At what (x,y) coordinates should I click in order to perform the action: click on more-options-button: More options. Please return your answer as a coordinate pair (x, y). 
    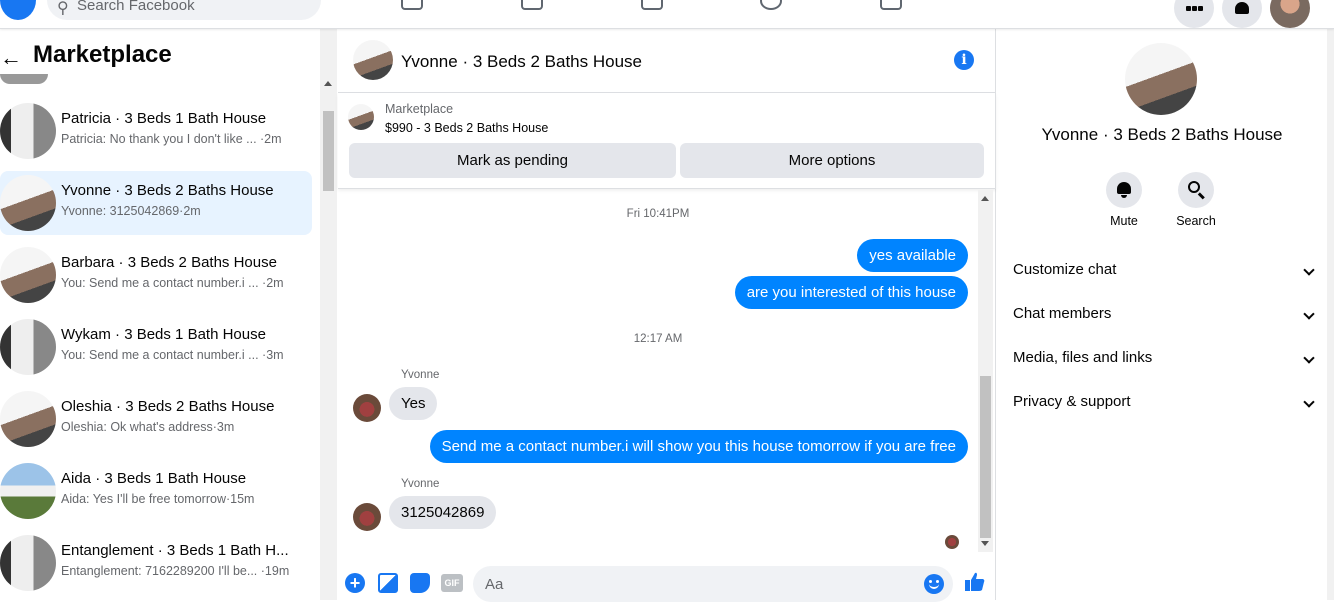
    Looking at the image, I should click on (832, 160).